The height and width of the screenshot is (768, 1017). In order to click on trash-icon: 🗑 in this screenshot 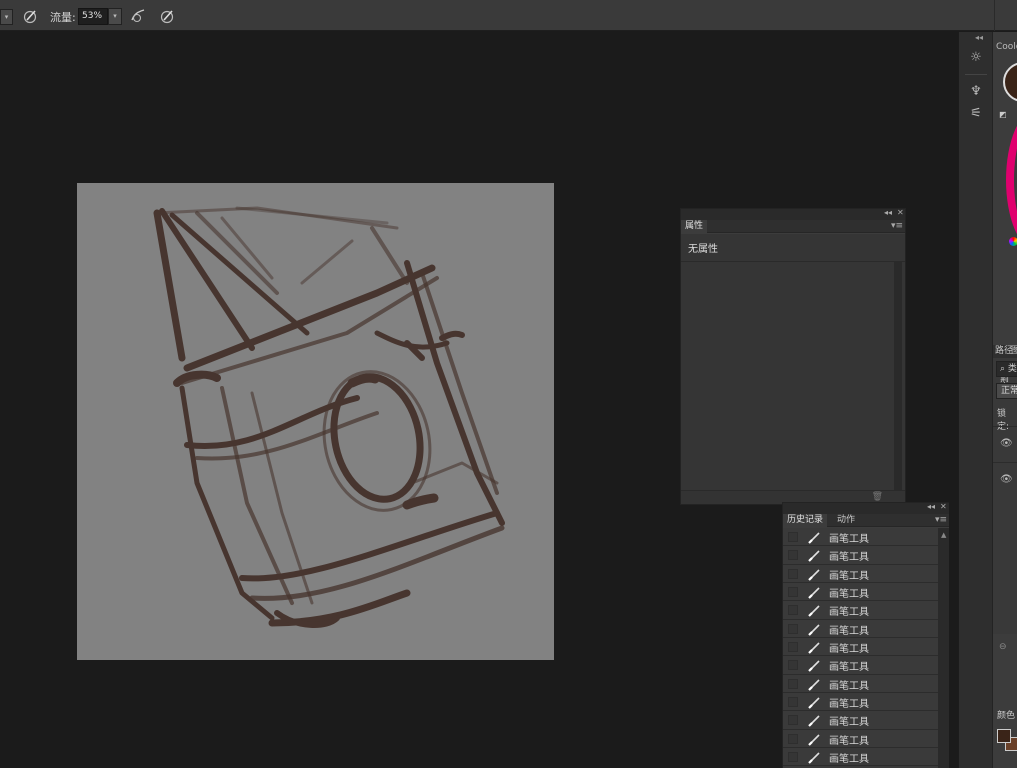, I will do `click(877, 497)`.